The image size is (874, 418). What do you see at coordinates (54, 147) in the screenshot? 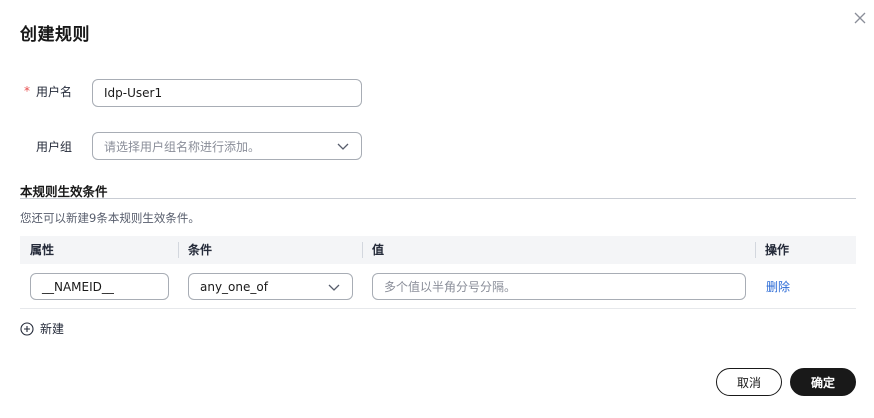
I see `usergroup-label: 用户组` at bounding box center [54, 147].